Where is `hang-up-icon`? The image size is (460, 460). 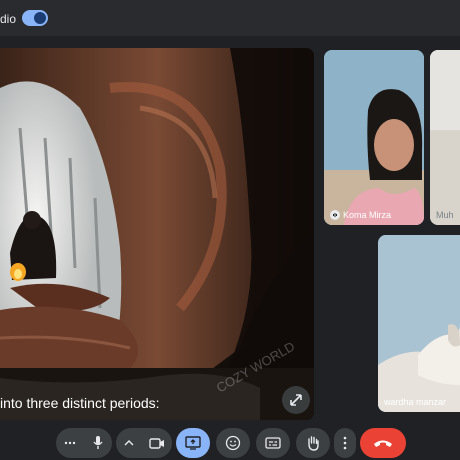 hang-up-icon is located at coordinates (383, 443).